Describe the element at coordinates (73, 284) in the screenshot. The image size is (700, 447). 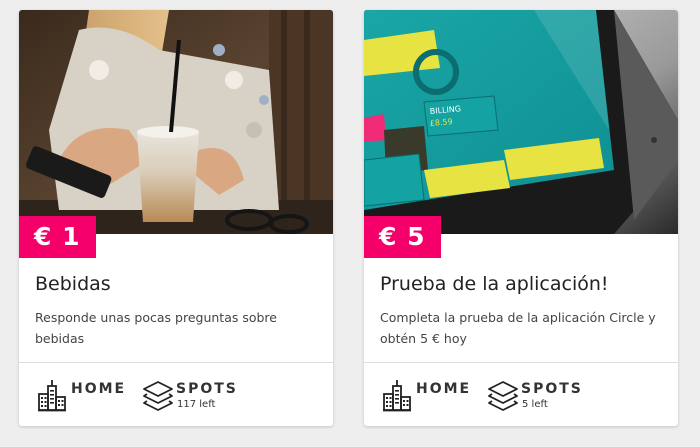
I see `offer-title: Bebidas` at that location.